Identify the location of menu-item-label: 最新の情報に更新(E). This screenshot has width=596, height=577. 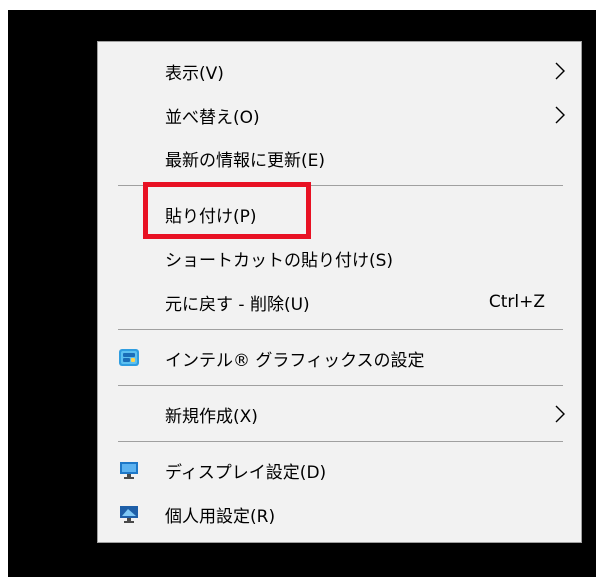
(245, 160).